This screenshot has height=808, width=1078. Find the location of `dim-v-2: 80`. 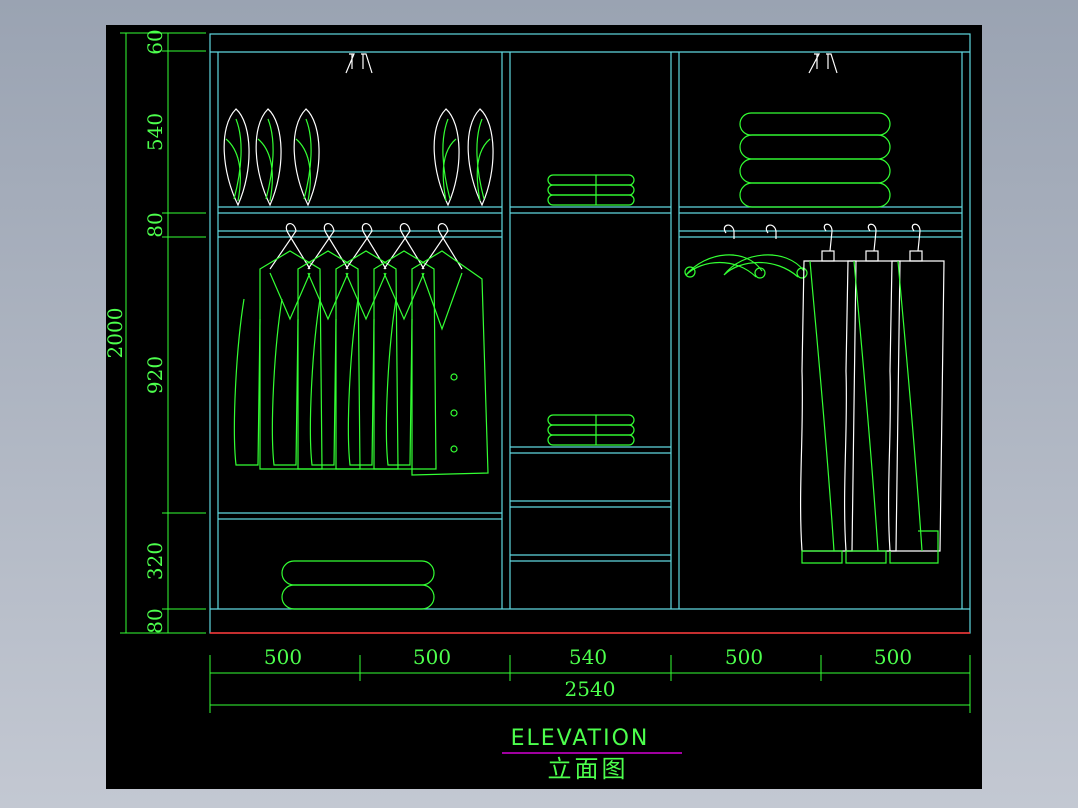

dim-v-2: 80 is located at coordinates (155, 224).